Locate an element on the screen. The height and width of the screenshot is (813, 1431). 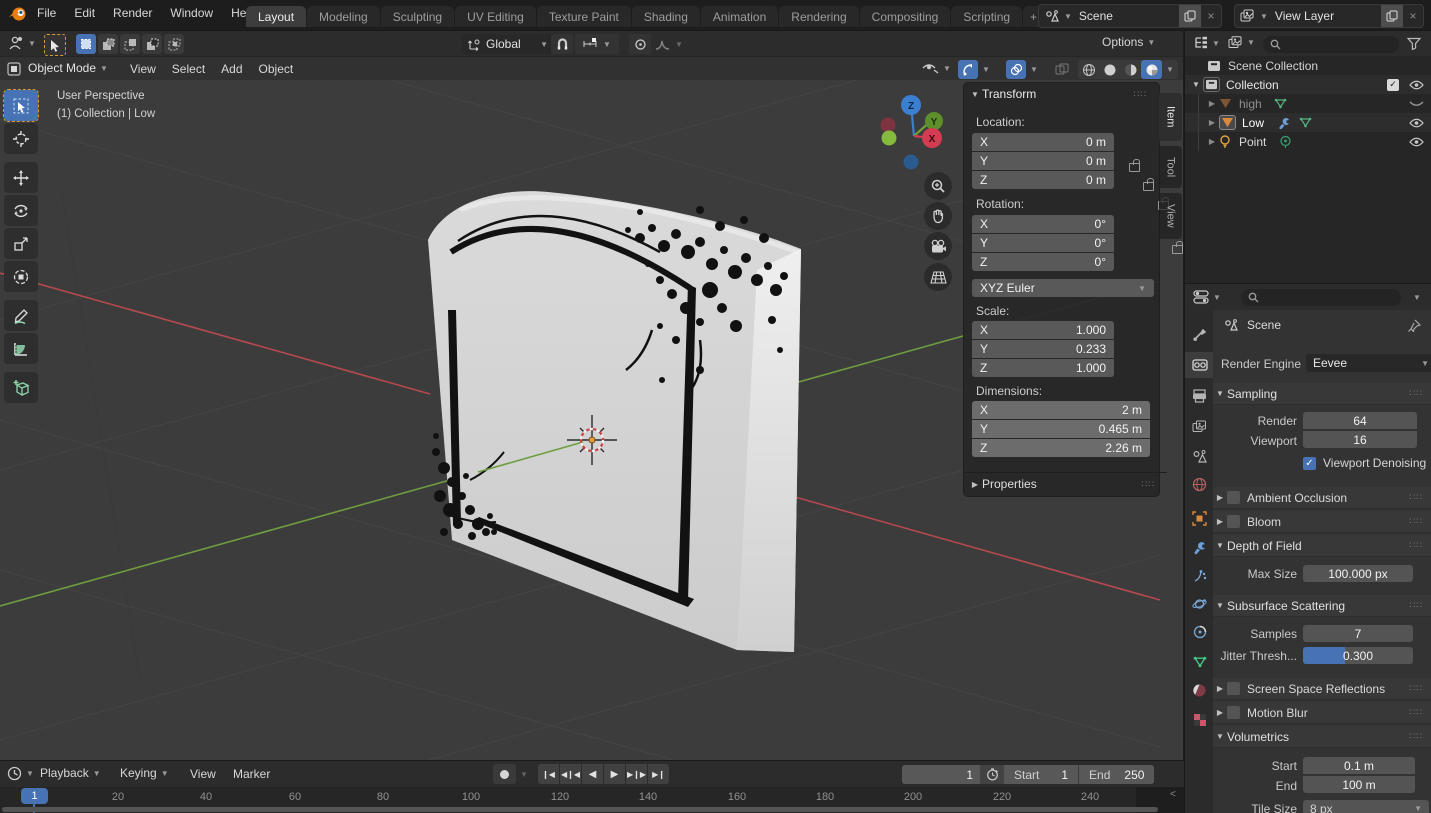
current-frame-badge: 1 is located at coordinates (34, 796).